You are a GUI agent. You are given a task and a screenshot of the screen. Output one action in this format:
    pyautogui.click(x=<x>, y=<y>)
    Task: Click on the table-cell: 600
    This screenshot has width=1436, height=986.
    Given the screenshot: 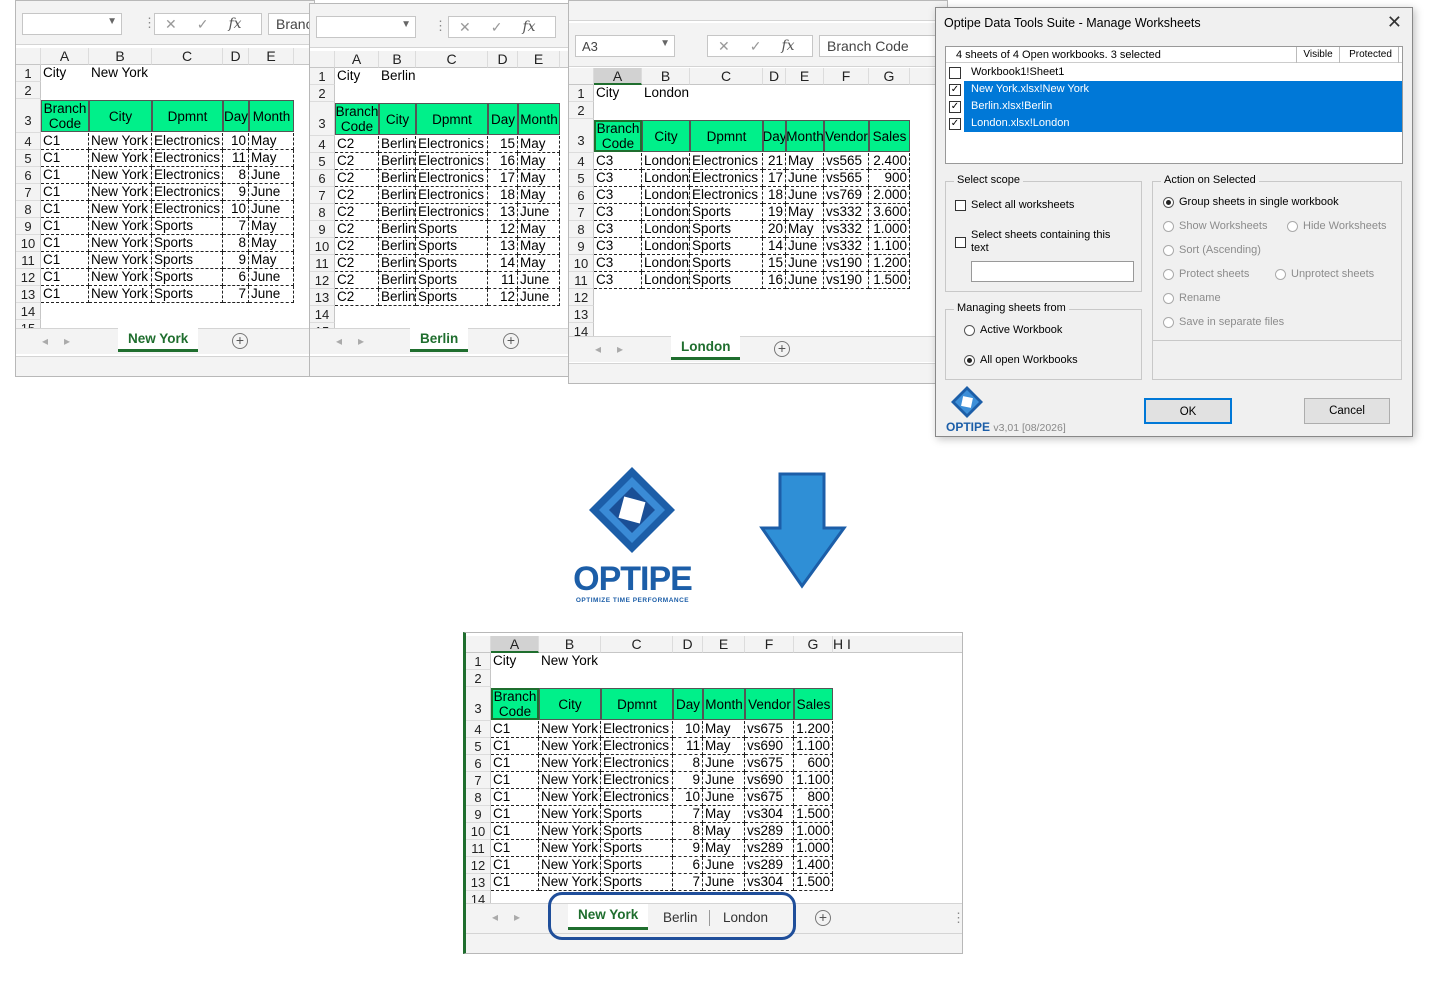 What is the action you would take?
    pyautogui.click(x=813, y=763)
    